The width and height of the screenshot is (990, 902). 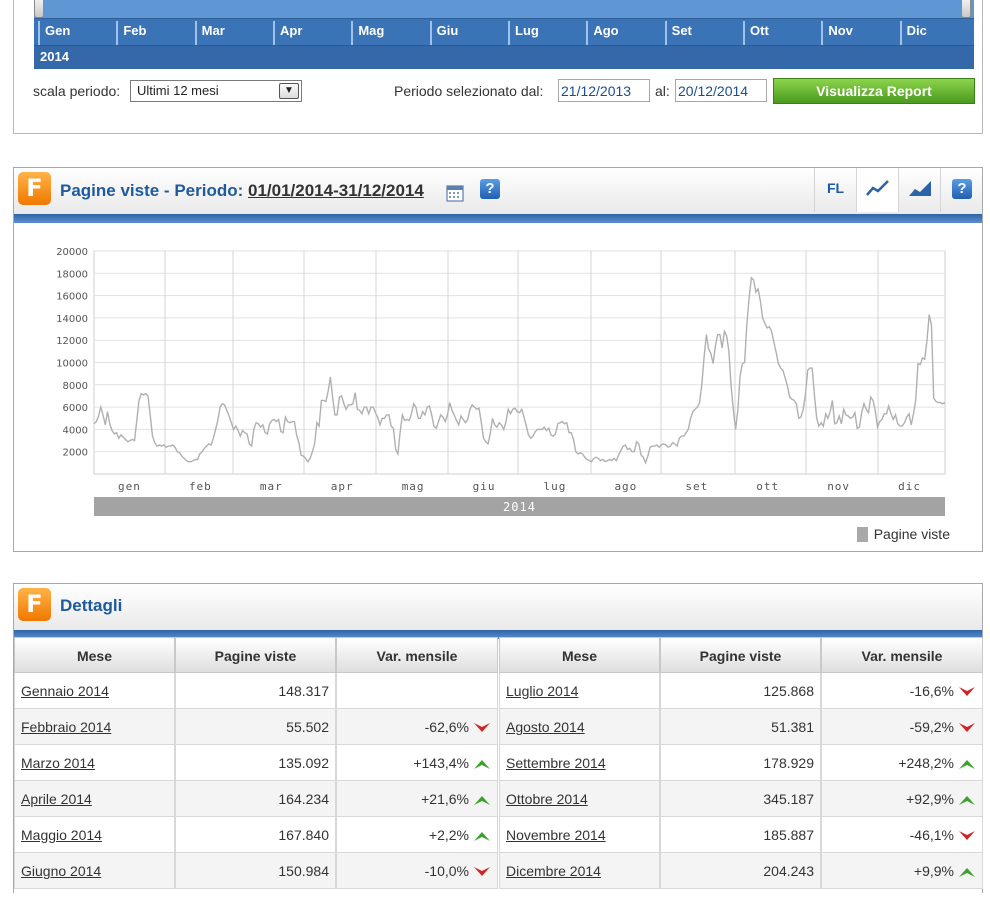 I want to click on fl-toggle-button: FL, so click(x=835, y=190).